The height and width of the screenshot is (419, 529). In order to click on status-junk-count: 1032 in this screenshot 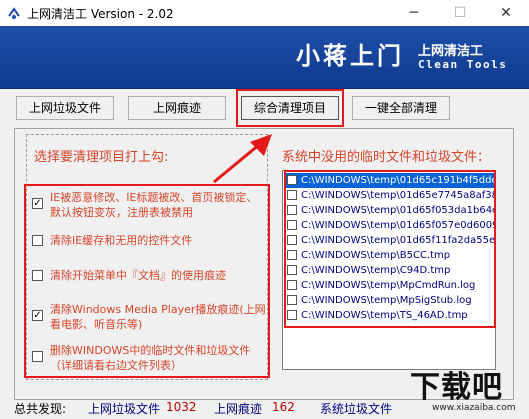, I will do `click(181, 407)`.